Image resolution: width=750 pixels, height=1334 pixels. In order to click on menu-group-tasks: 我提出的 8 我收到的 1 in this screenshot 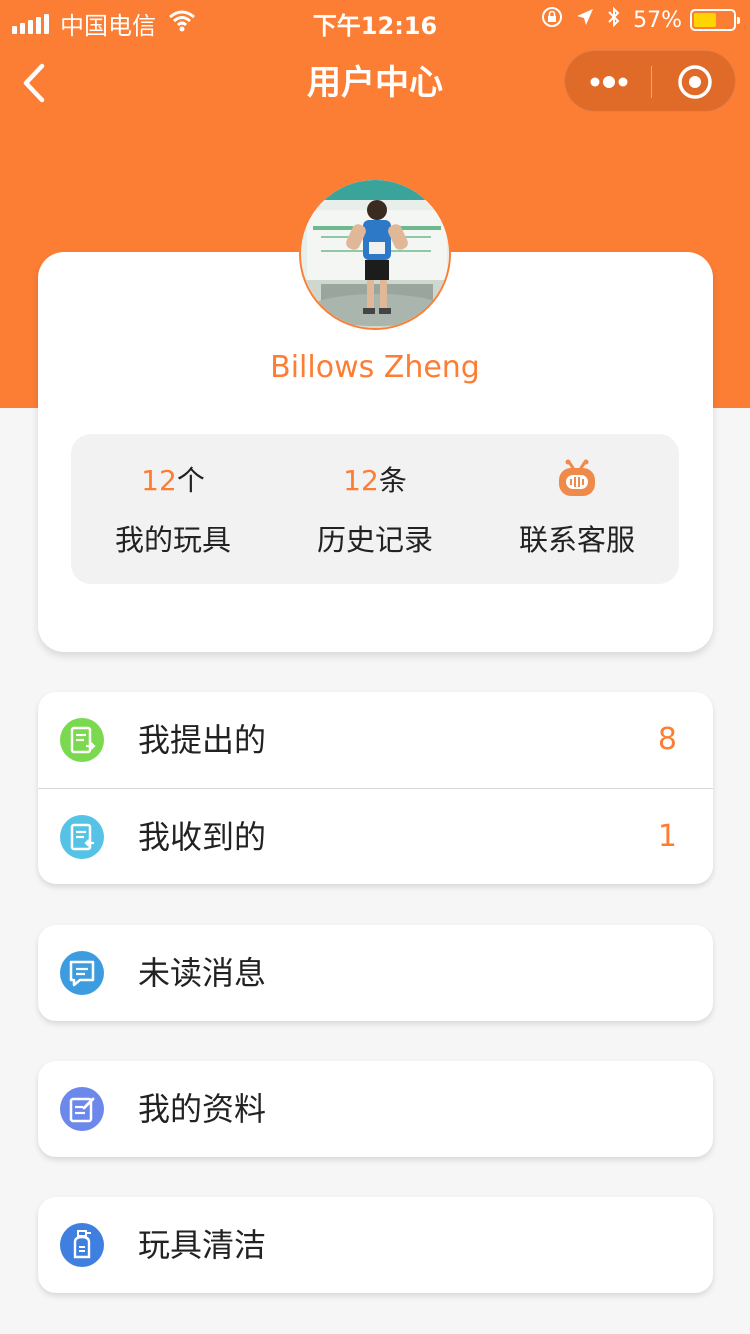, I will do `click(375, 788)`.